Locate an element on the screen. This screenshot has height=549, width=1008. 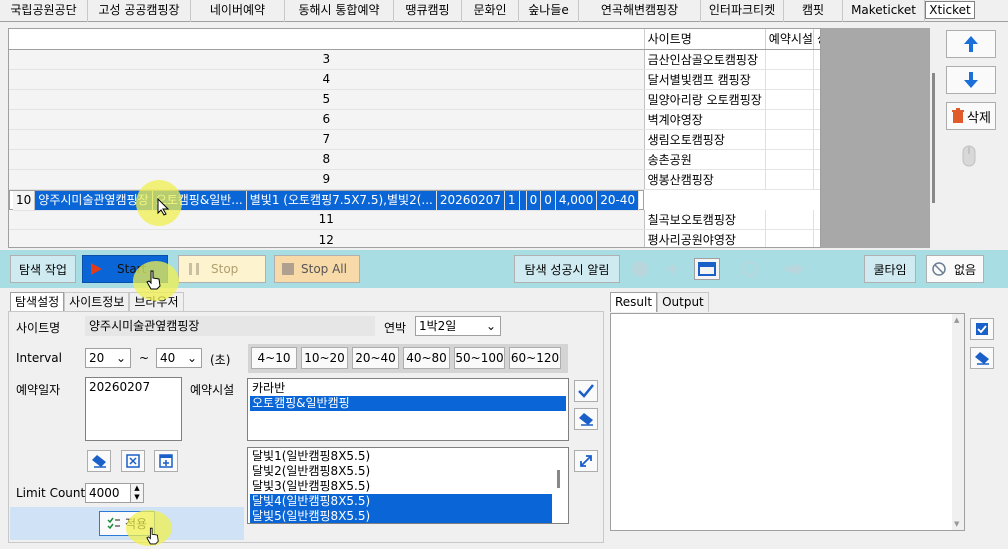
settings-tab: 사이트정보 is located at coordinates (97, 302).